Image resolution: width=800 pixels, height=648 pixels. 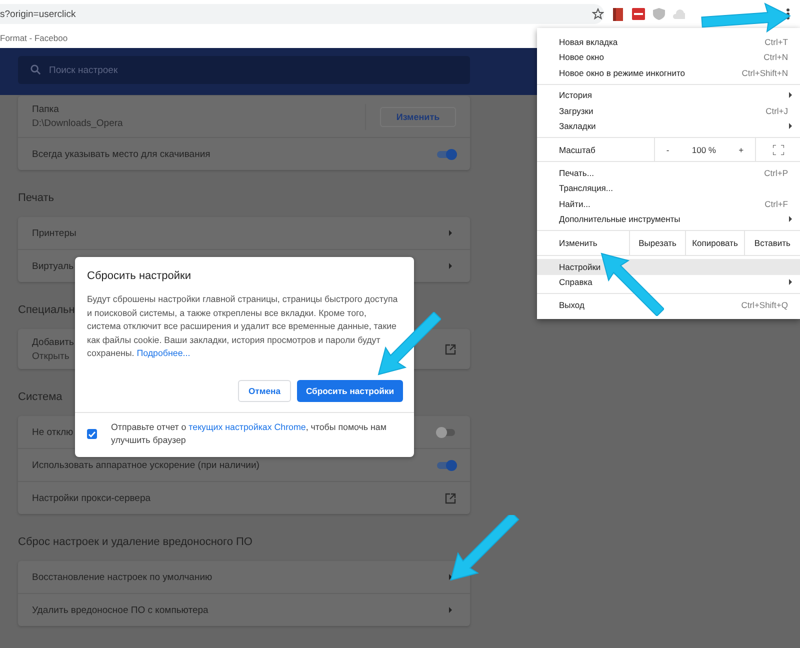 I want to click on menu-item: Выход Ctrl+Shift+Q, so click(x=668, y=304).